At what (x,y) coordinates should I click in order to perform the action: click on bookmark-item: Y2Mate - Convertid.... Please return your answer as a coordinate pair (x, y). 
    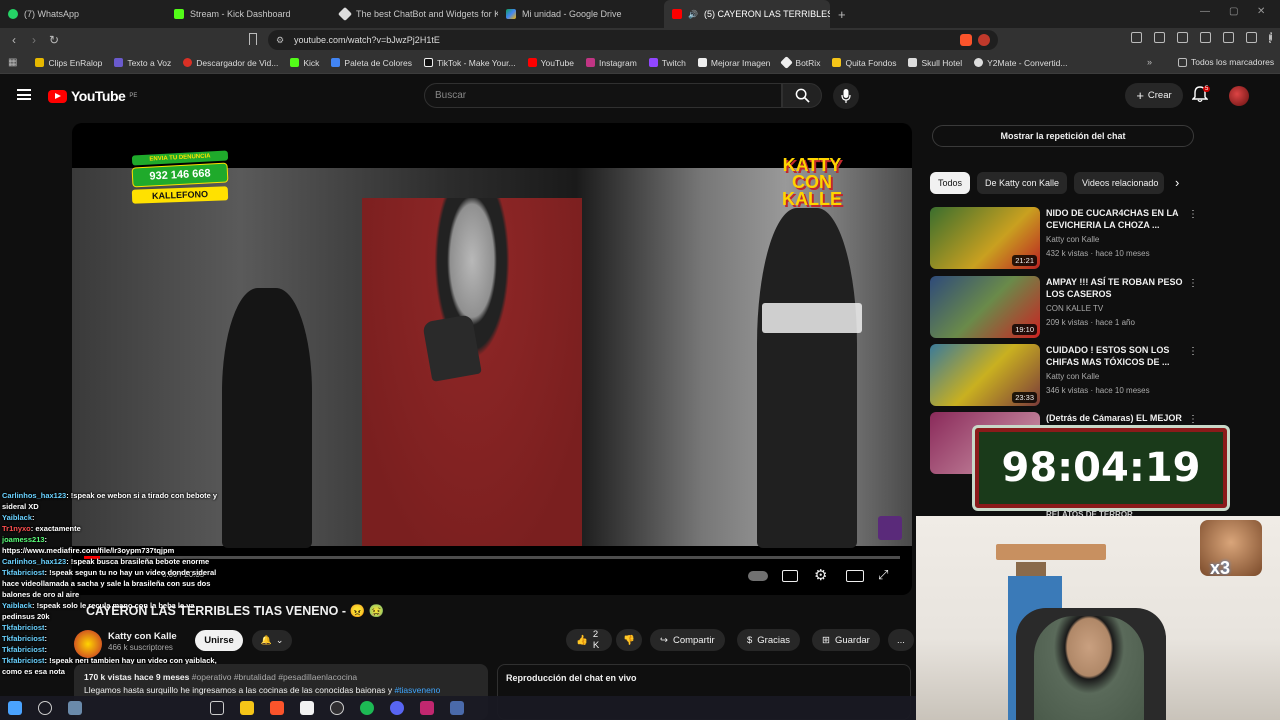
    Looking at the image, I should click on (1020, 63).